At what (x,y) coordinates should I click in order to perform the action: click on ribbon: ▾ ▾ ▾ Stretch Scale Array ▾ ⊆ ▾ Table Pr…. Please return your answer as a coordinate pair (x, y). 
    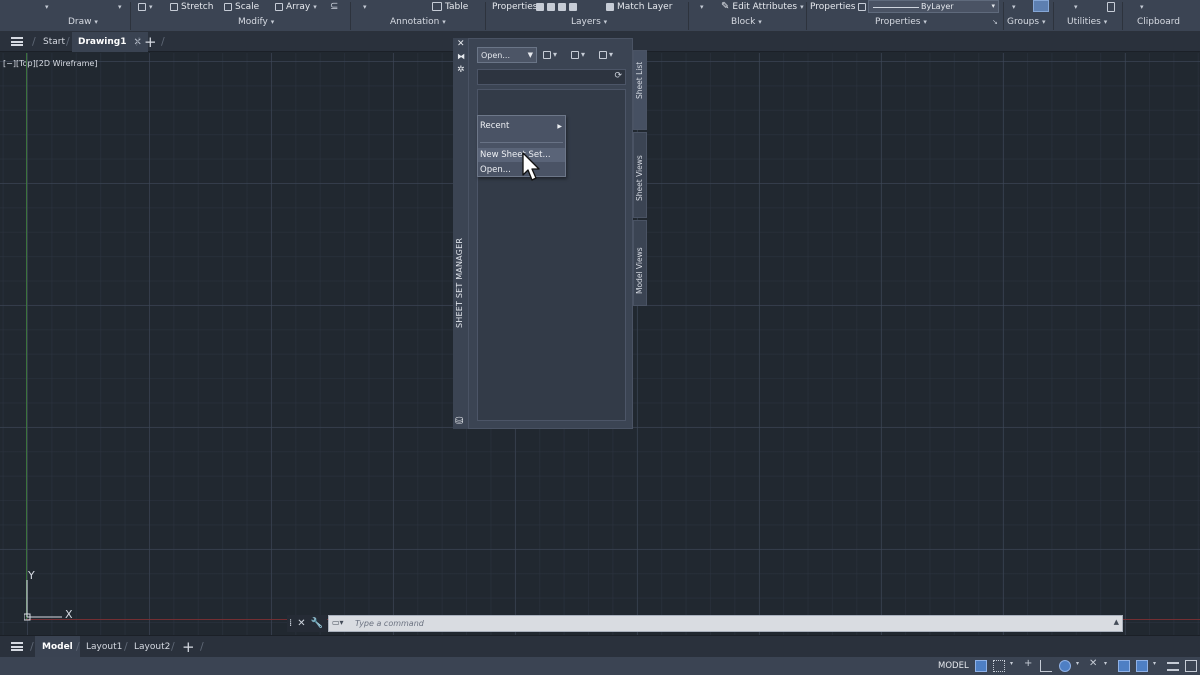
    Looking at the image, I should click on (600, 16).